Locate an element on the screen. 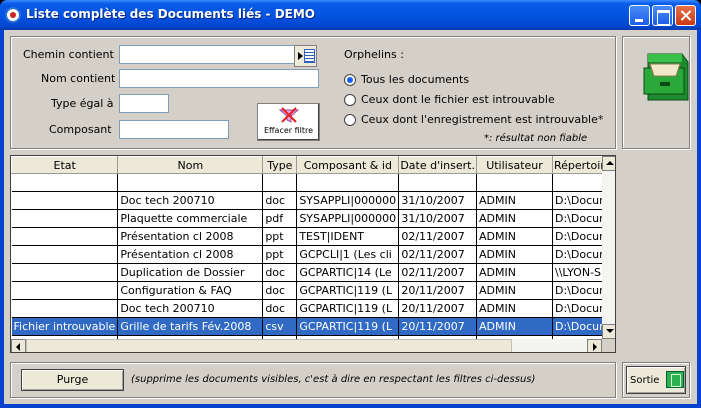 This screenshot has height=408, width=701. cell-composant: GCPCLI|1 (Les cli is located at coordinates (348, 254).